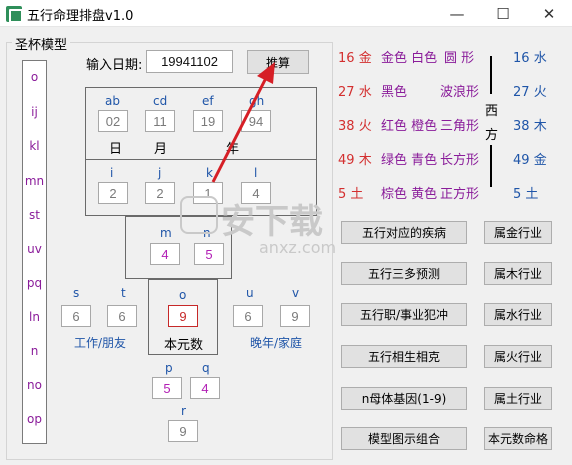 Image resolution: width=572 pixels, height=465 pixels. I want to click on east-row: 38 木, so click(530, 126).